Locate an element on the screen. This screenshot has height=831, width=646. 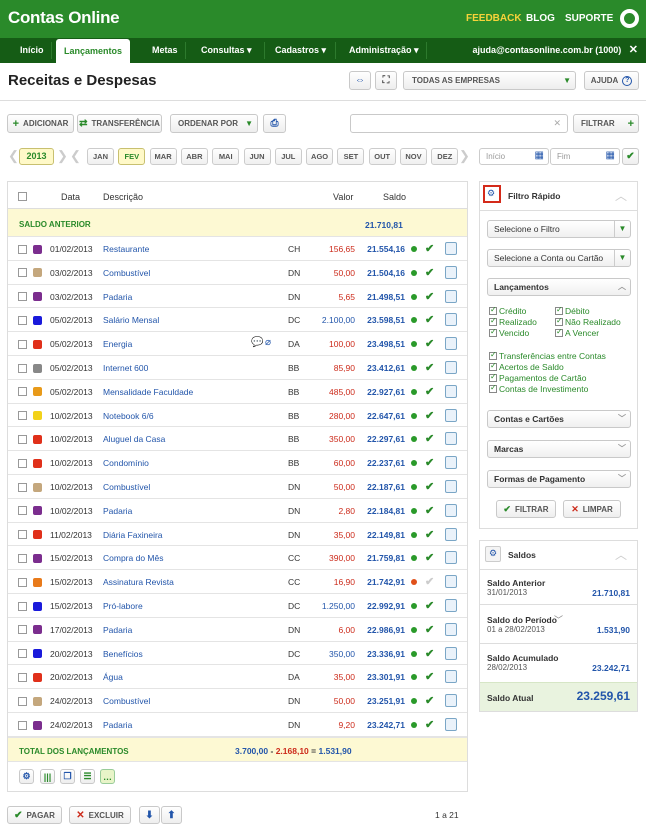
table-row: 10/02/2013 Notebook 6/6 BB 280,00 22.647,61 ✔ is located at coordinates (237, 416).